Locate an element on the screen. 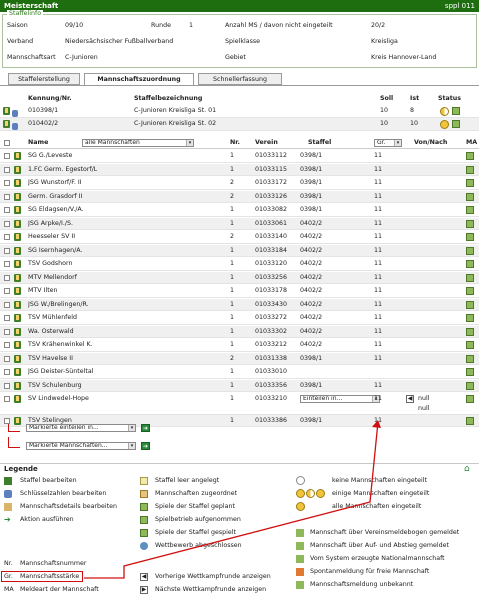 This screenshot has width=479, height=600. teams-assigned-icon is located at coordinates (144, 494).